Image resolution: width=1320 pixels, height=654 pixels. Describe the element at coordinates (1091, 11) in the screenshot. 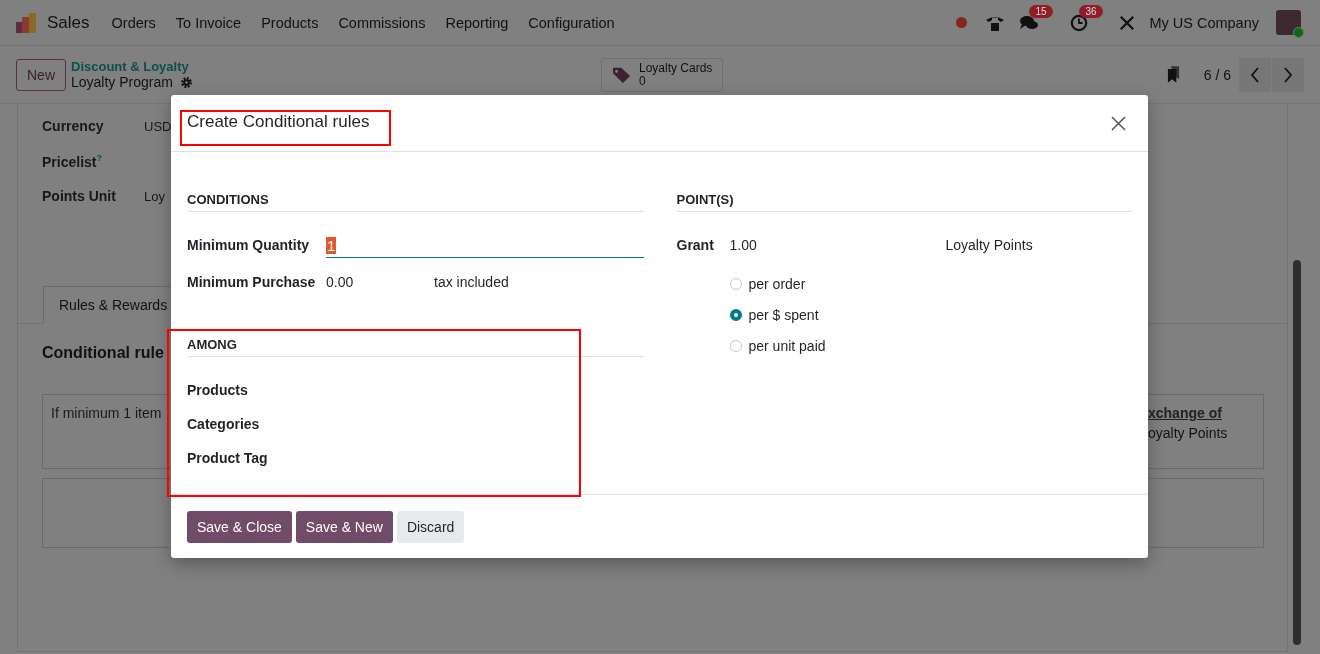

I see `activity-count-badge: 36` at that location.